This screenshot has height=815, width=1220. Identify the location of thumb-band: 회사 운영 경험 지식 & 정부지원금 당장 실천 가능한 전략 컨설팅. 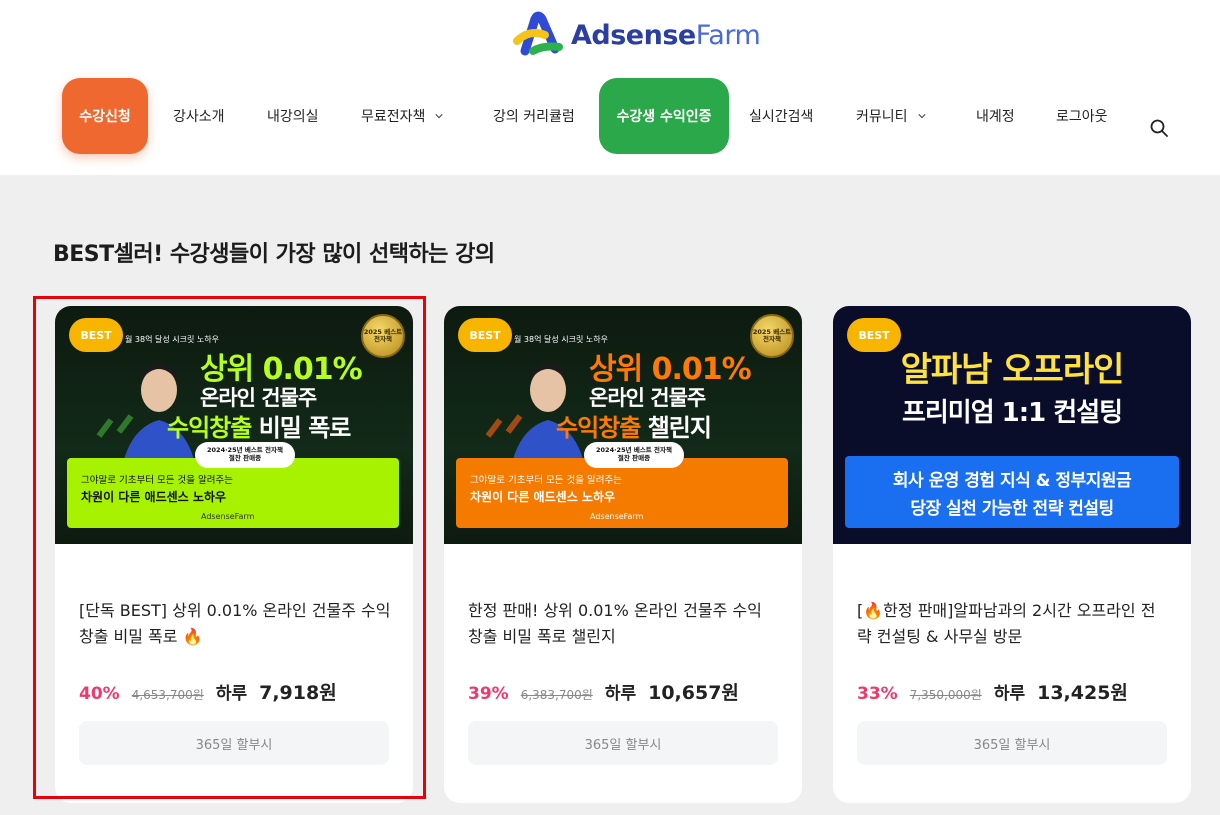
(1012, 492).